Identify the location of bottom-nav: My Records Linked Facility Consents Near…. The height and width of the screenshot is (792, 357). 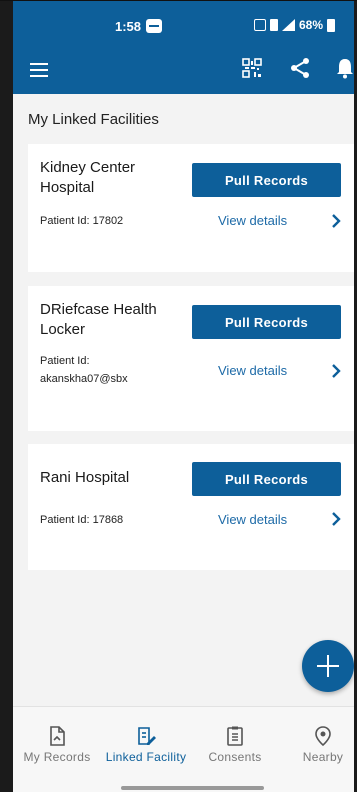
(183, 749).